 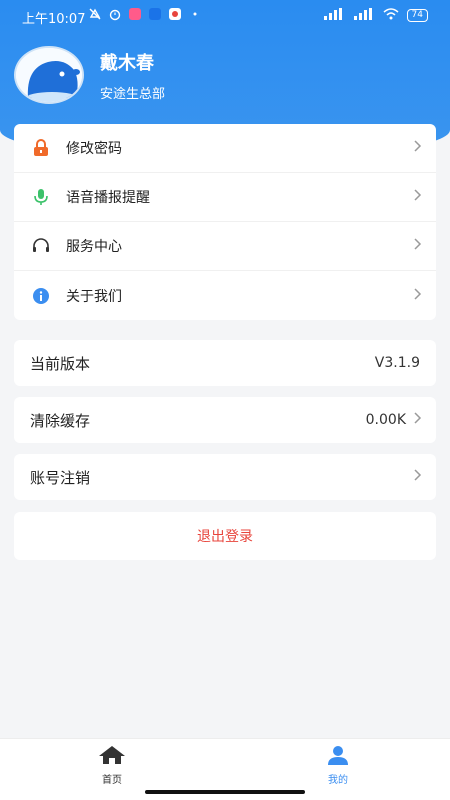 I want to click on lock-icon, so click(x=41, y=148).